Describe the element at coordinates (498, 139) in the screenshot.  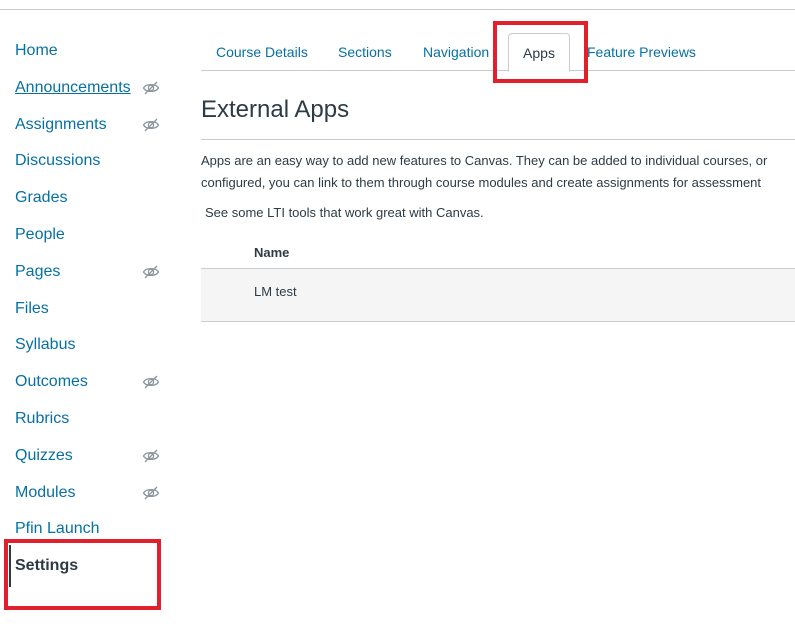
I see `title-divider` at that location.